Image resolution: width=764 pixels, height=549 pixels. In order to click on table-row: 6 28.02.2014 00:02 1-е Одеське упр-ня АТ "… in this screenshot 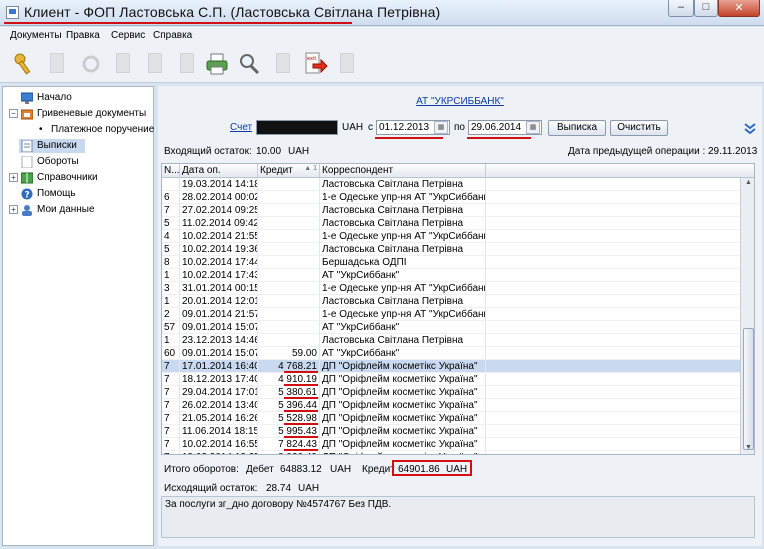, I will do `click(451, 197)`.